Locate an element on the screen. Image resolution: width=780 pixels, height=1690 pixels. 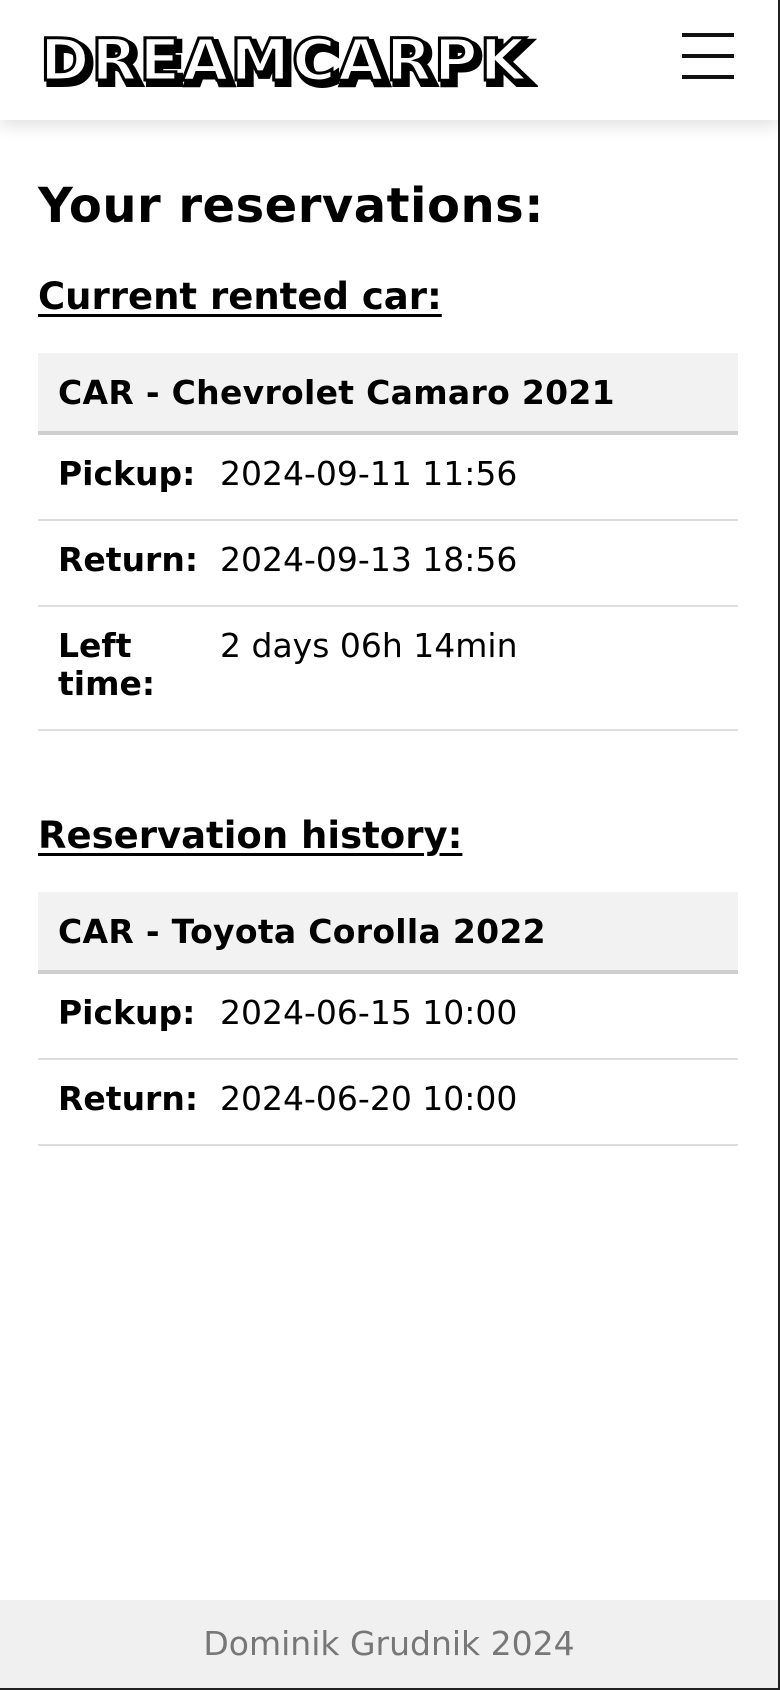
left-time-label: Left time: is located at coordinates (124, 668).